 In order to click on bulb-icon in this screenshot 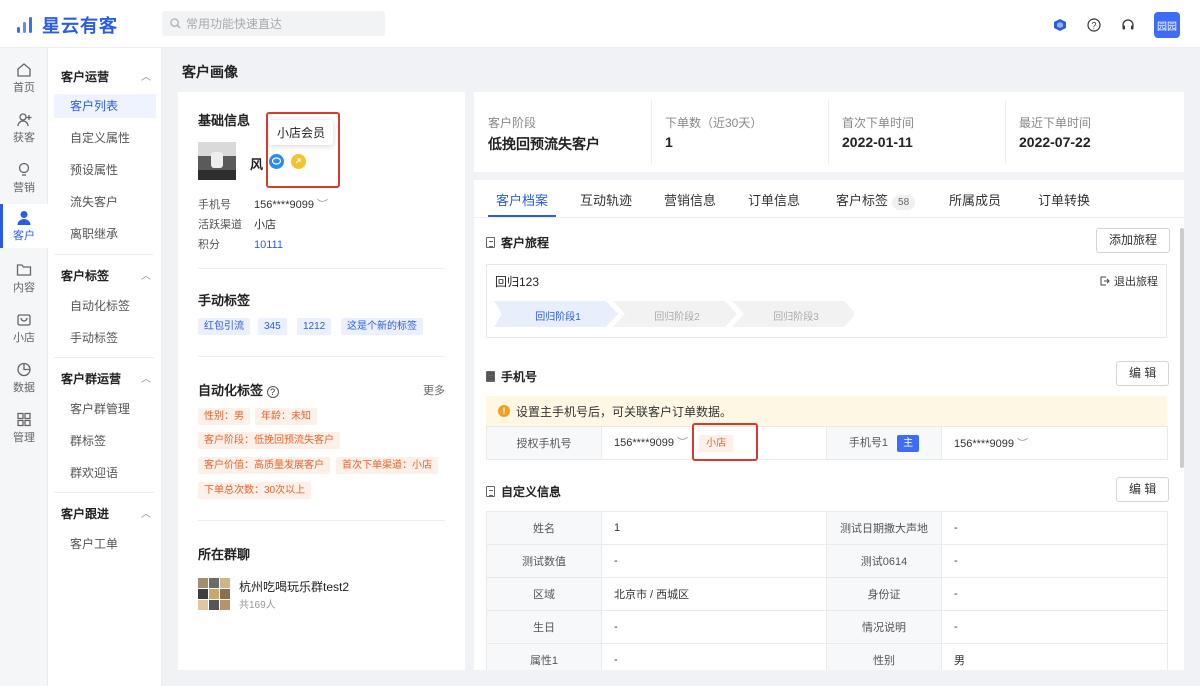, I will do `click(24, 169)`.